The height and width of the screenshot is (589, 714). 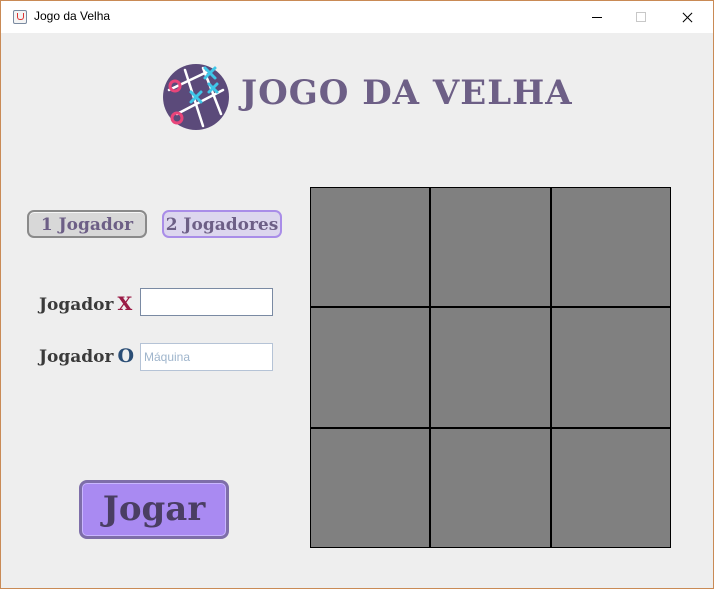 I want to click on player-x-name-input, so click(x=206, y=302).